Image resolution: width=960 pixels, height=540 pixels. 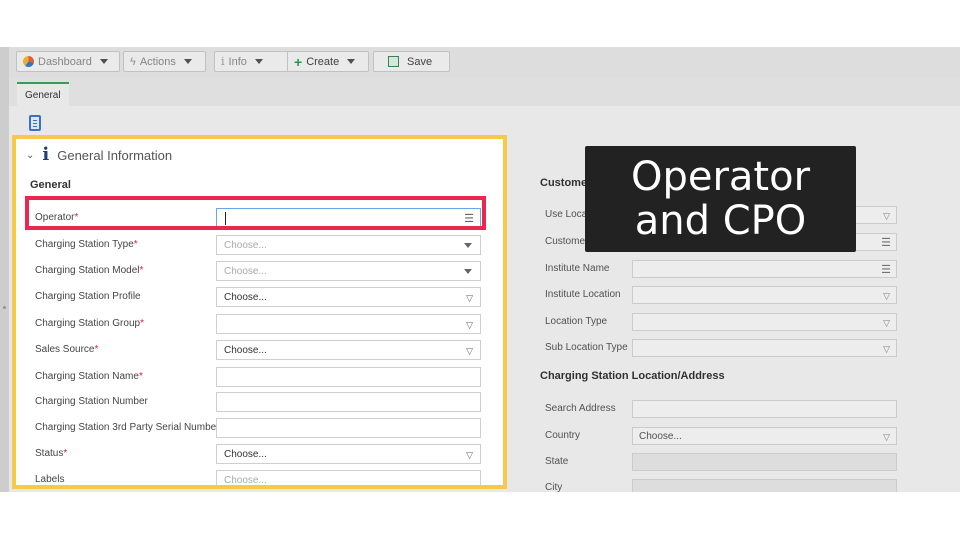 I want to click on section-title: General Information, so click(x=115, y=155).